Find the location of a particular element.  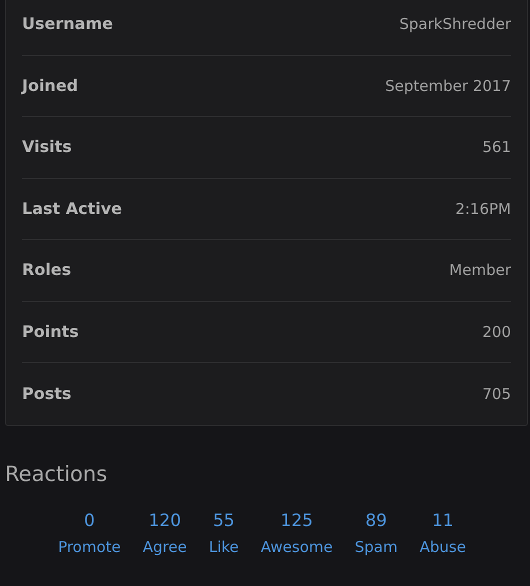

field-value: 200 is located at coordinates (496, 332).